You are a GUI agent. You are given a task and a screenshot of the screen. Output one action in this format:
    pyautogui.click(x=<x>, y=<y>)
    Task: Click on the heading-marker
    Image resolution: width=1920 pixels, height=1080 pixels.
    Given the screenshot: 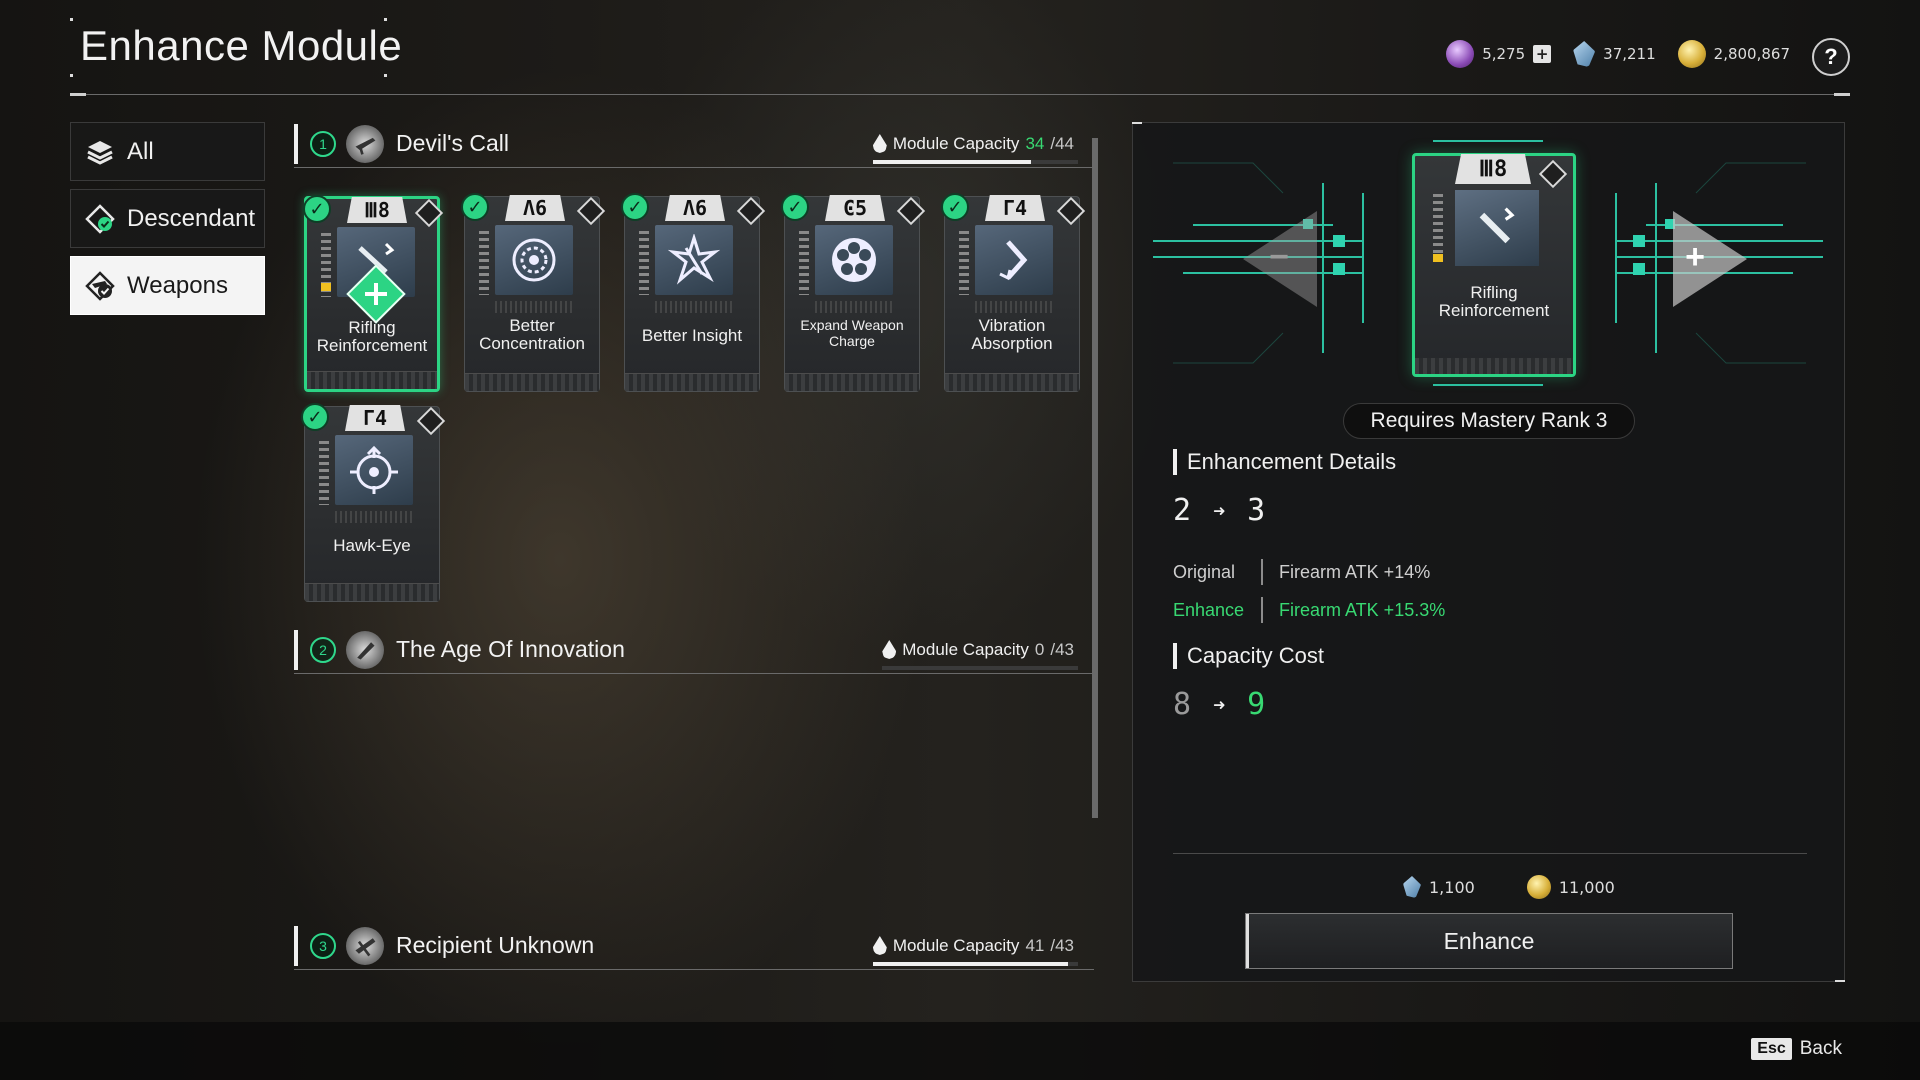 What is the action you would take?
    pyautogui.click(x=1175, y=462)
    